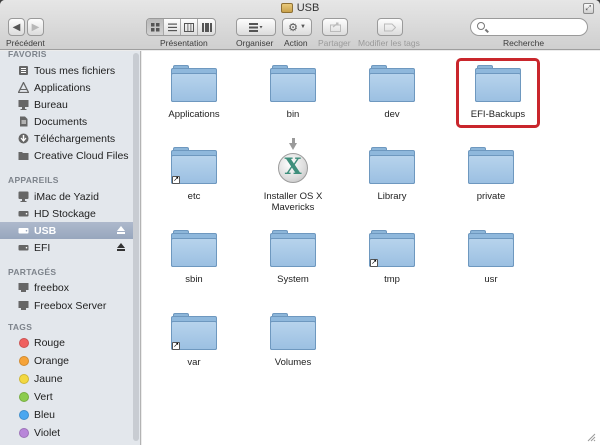  Describe the element at coordinates (194, 362) in the screenshot. I see `folder-name: var` at that location.